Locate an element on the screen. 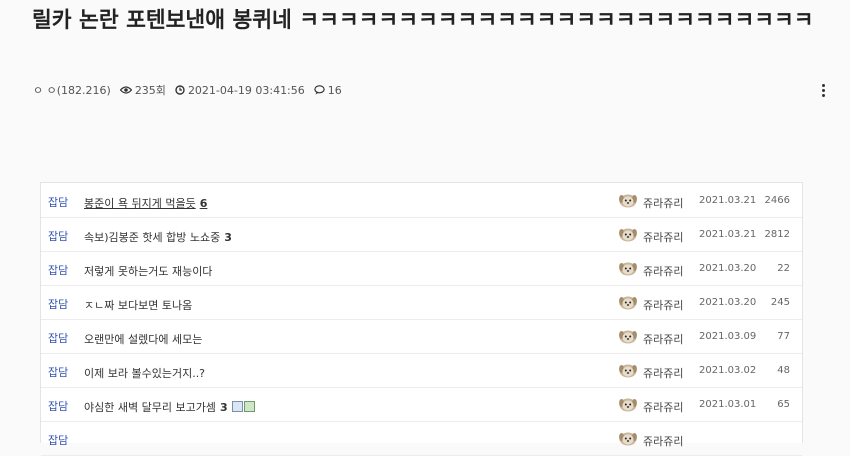 This screenshot has width=850, height=456. post-subject-link: ㅈㄴ짜 보다보면 토나옴 is located at coordinates (138, 305).